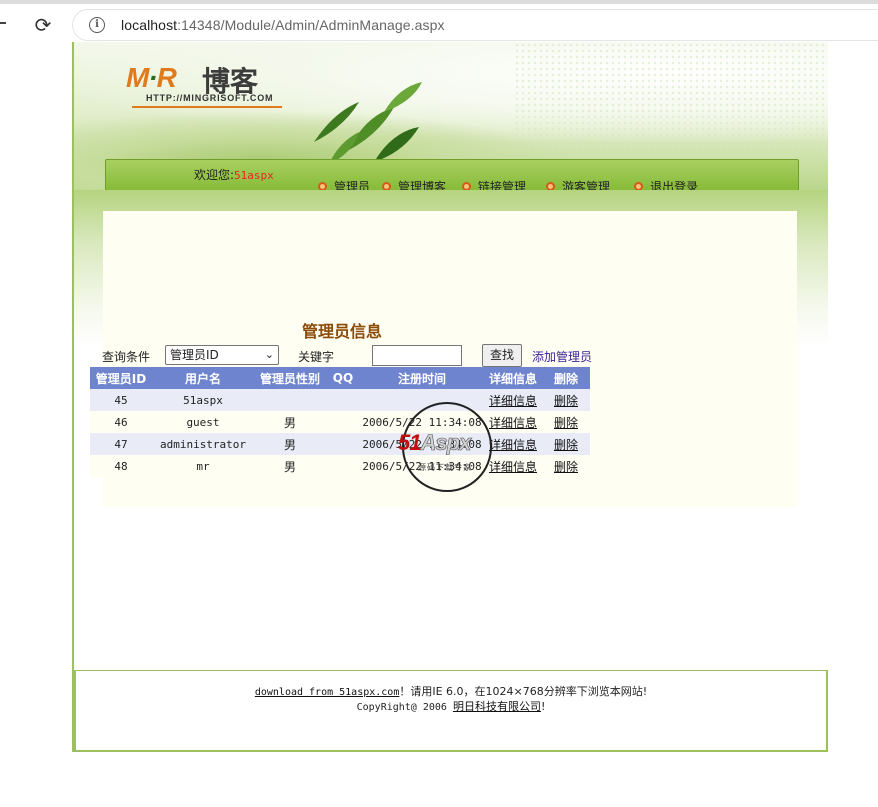 The image size is (878, 807). Describe the element at coordinates (523, 691) in the screenshot. I see `browser-hint-text: ！请用IE 6.0，在1024×768分辨率下浏览本网站!` at that location.